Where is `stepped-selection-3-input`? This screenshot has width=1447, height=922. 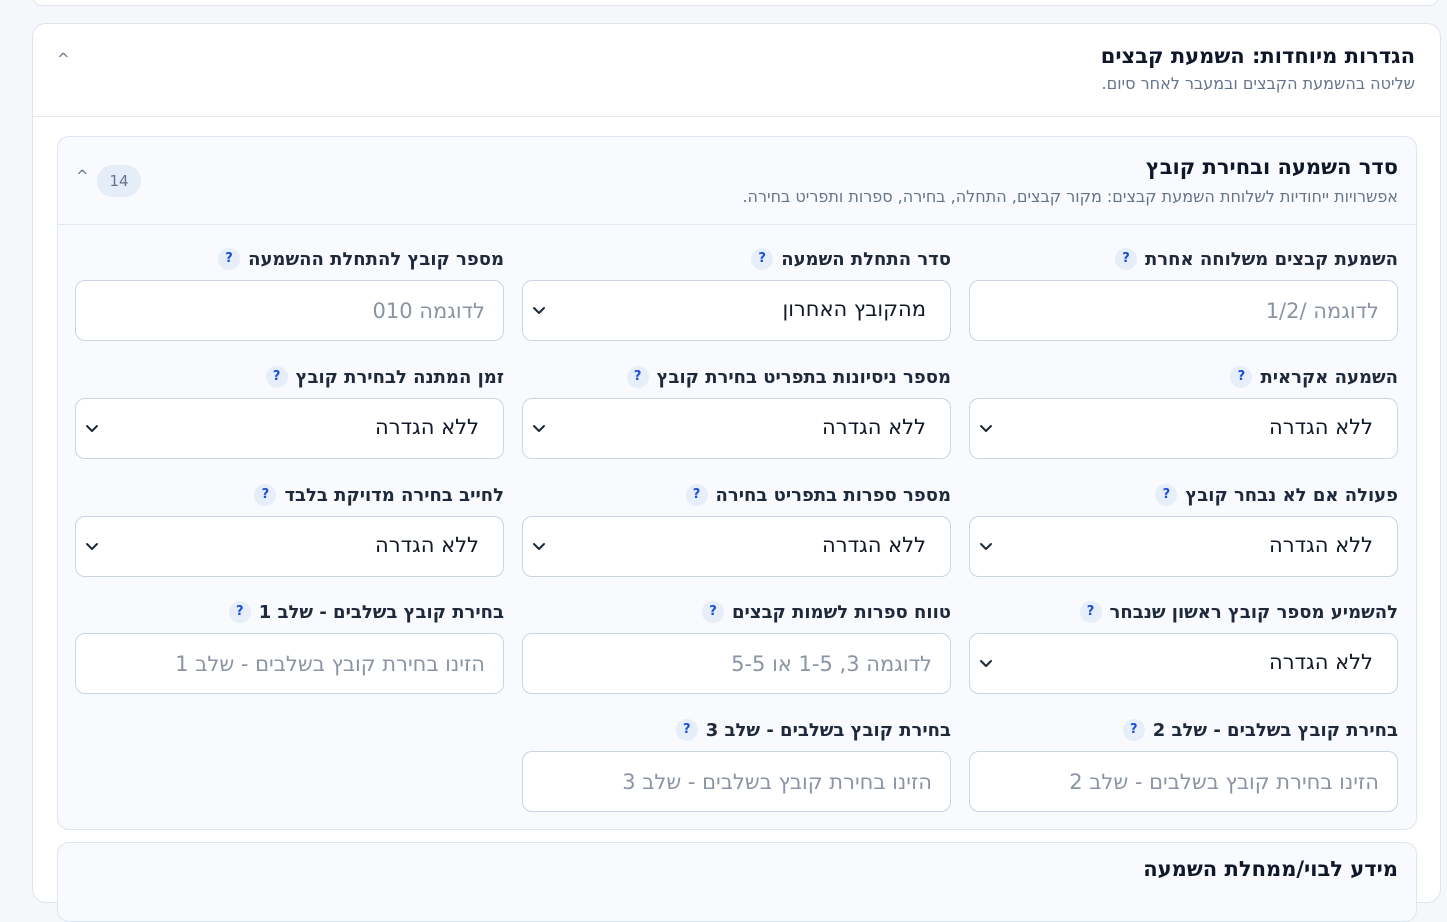
stepped-selection-3-input is located at coordinates (736, 781).